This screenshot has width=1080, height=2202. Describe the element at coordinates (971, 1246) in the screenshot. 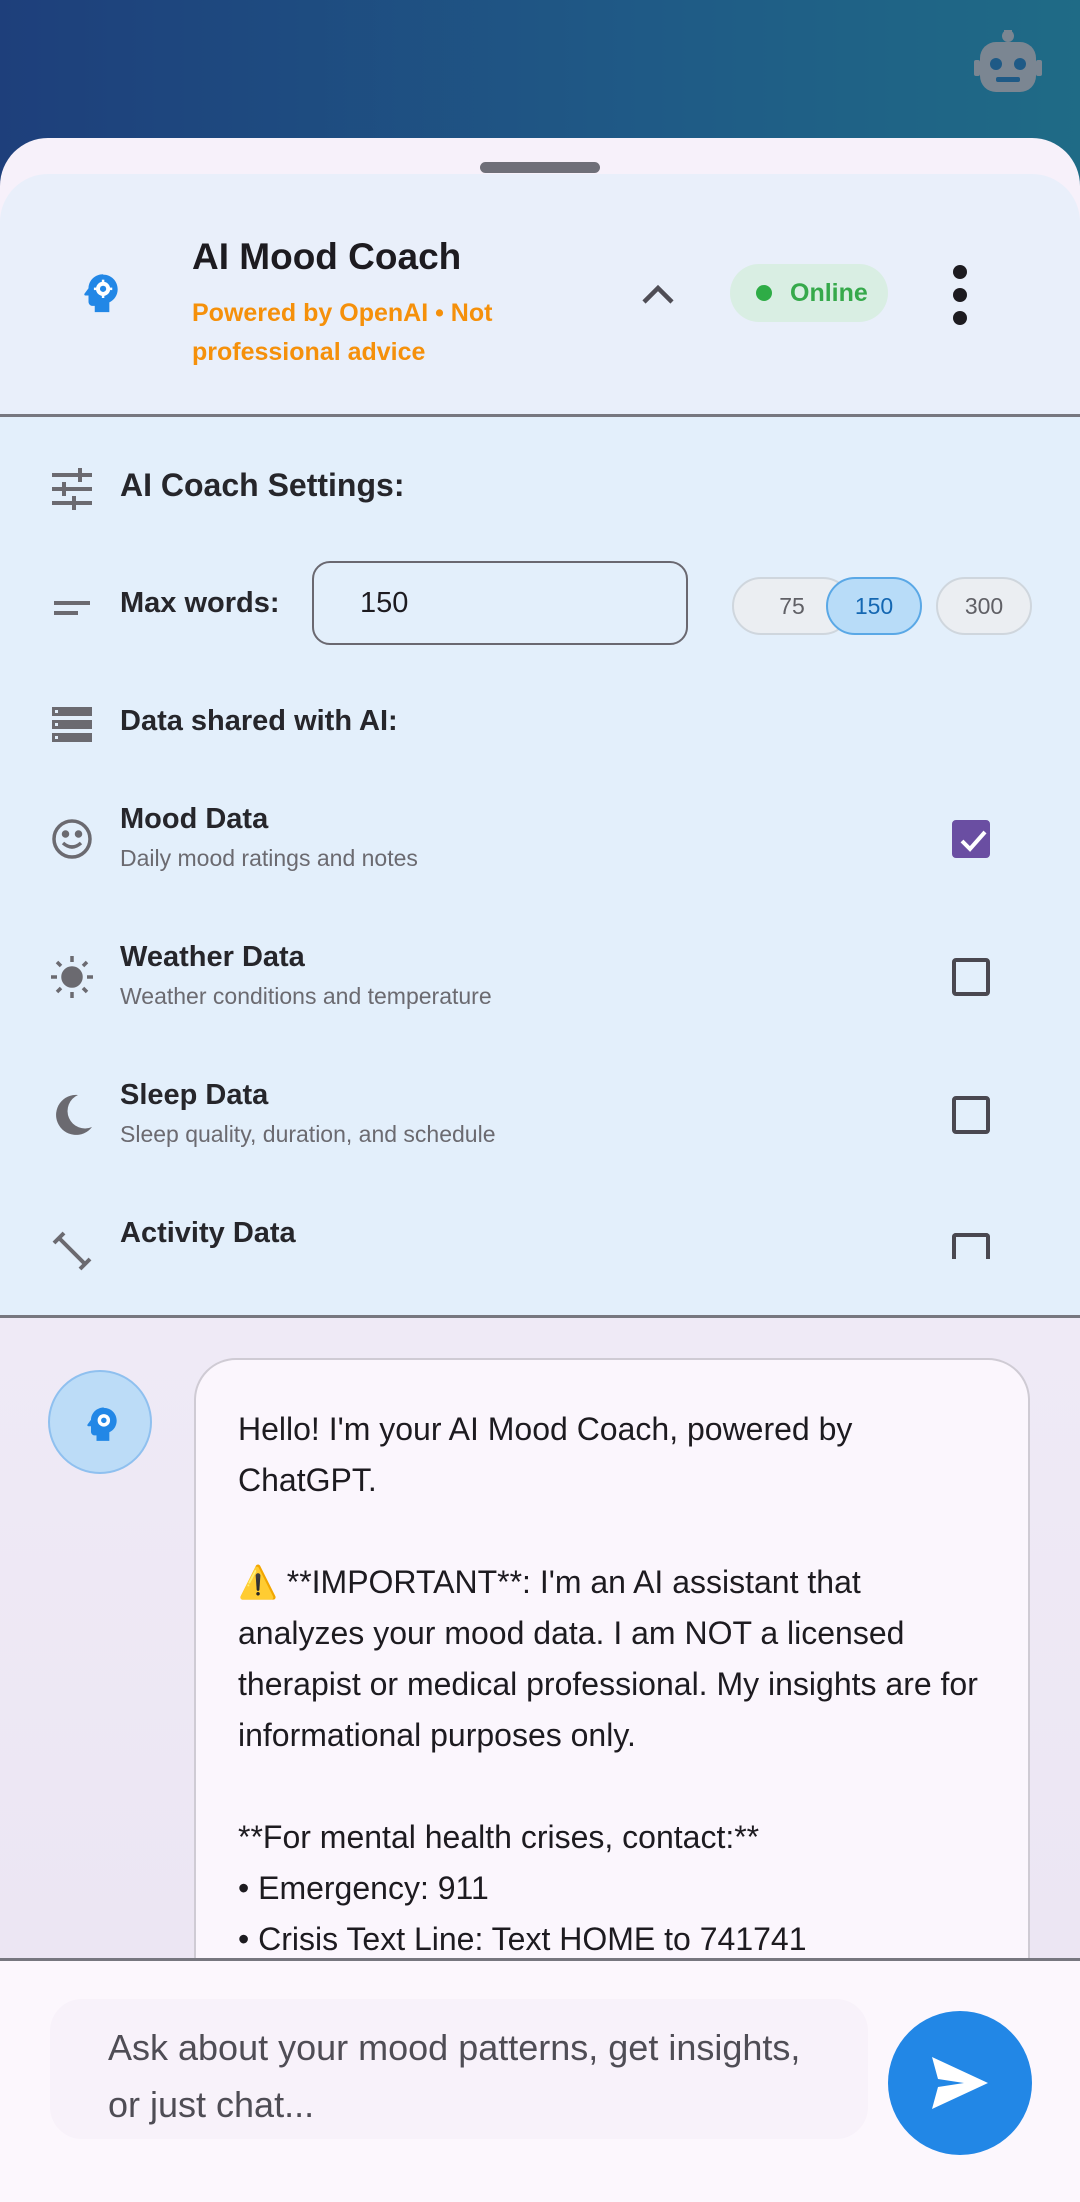

I see `activity-data-checkbox` at that location.